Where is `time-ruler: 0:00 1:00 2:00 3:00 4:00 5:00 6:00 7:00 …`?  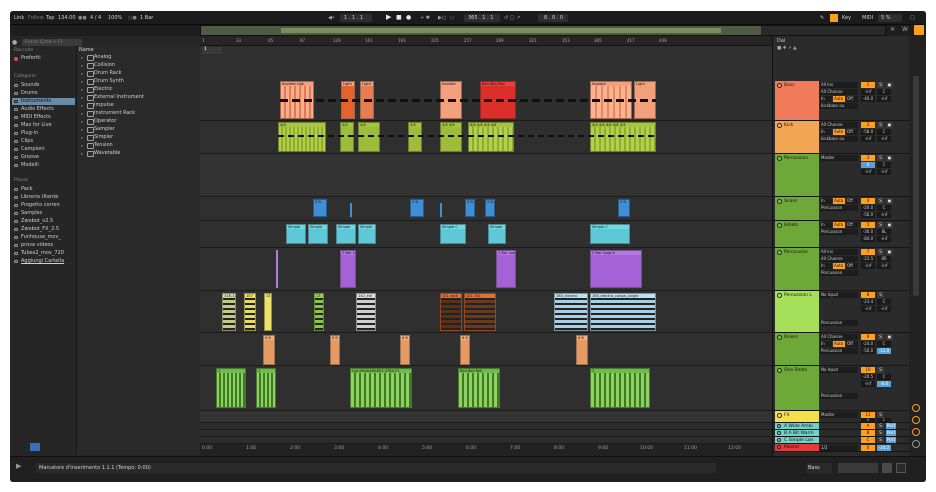 time-ruler: 0:00 1:00 2:00 3:00 4:00 5:00 6:00 7:00 … is located at coordinates (486, 450).